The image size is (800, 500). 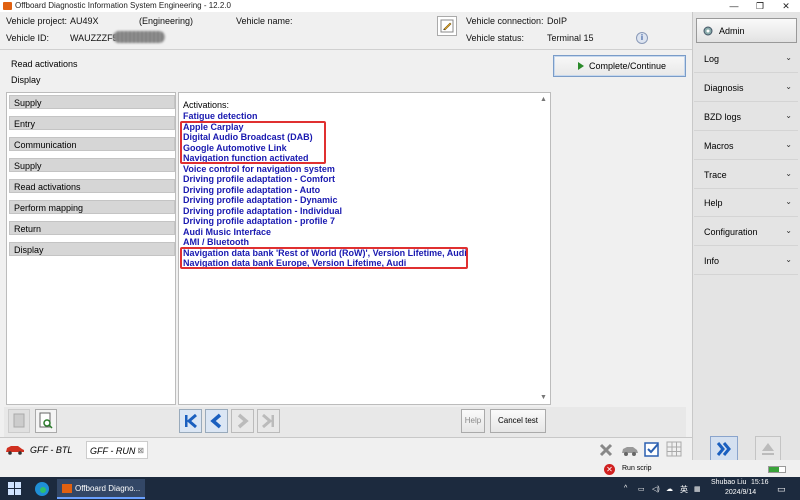 What do you see at coordinates (729, 482) in the screenshot?
I see `taskbar-user: Shubao Liu` at bounding box center [729, 482].